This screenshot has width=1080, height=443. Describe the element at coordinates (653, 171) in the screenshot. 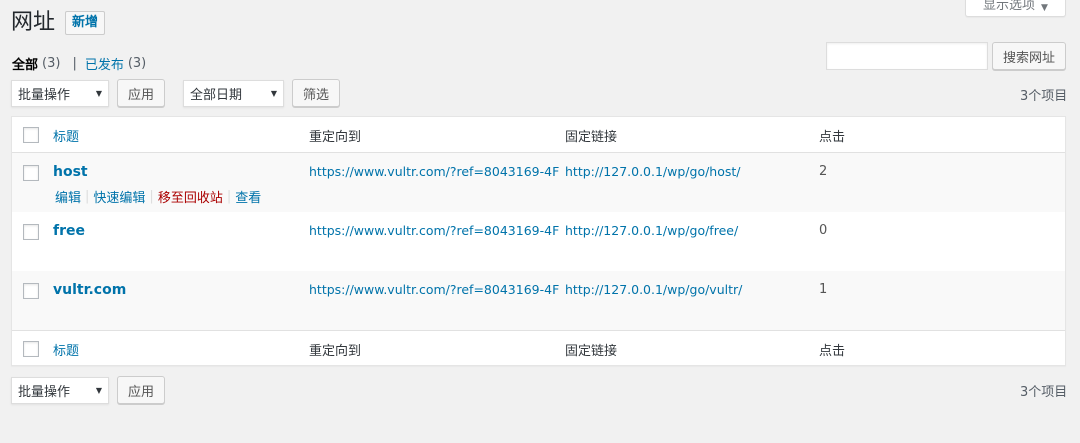

I see `row-permalink: http://127.0.0.1/wp/go/host/` at that location.